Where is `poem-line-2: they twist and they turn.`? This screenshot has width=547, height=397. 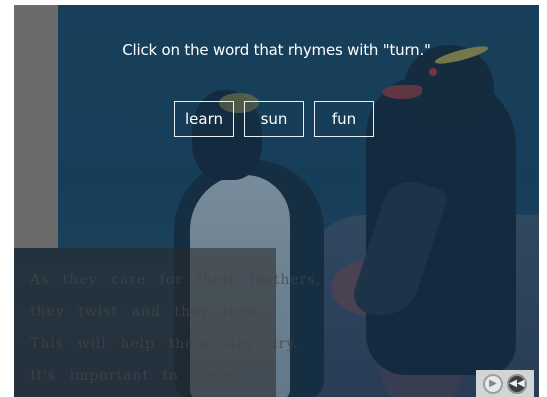 poem-line-2: they twist and they turn. is located at coordinates (146, 312).